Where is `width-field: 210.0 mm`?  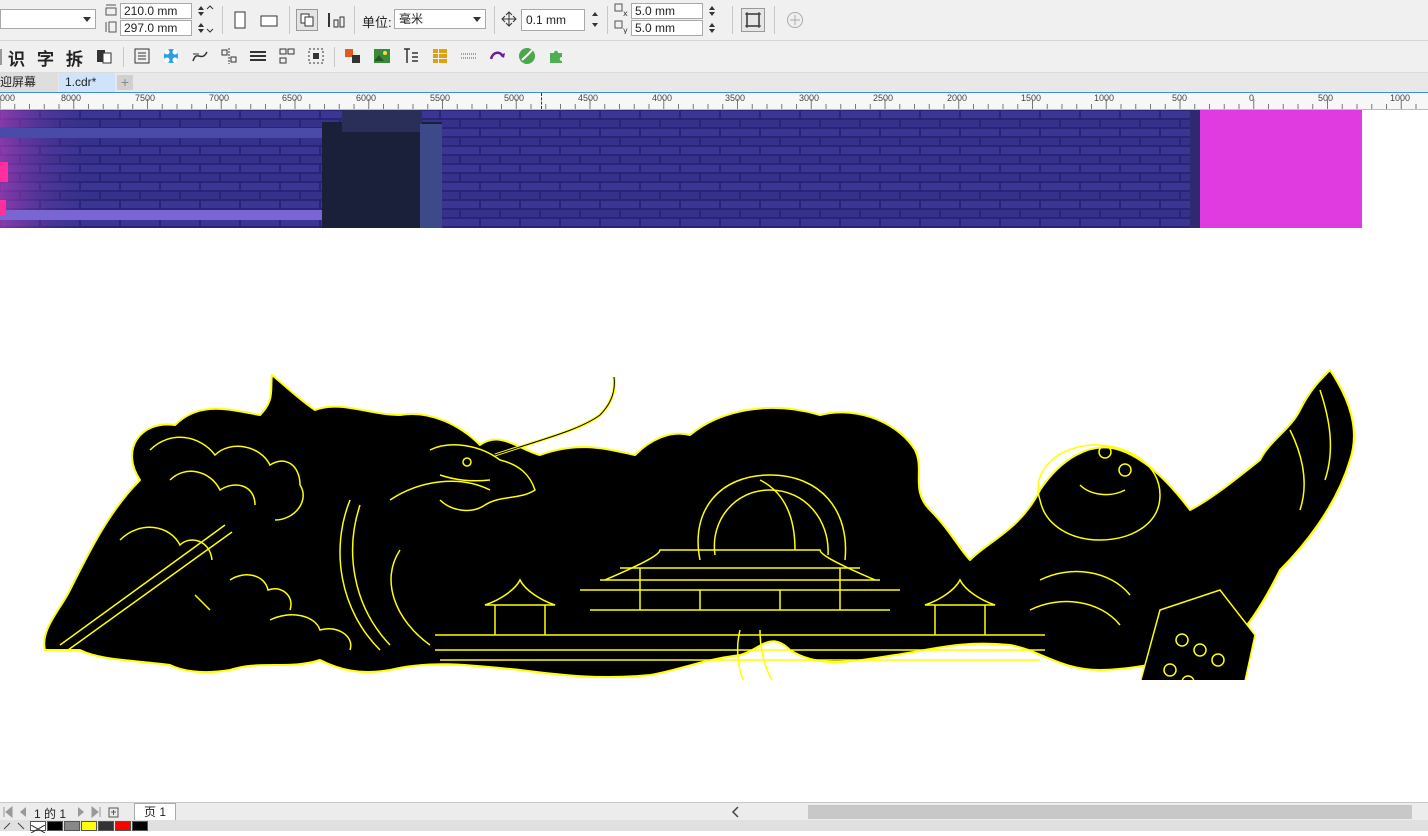 width-field: 210.0 mm is located at coordinates (156, 11).